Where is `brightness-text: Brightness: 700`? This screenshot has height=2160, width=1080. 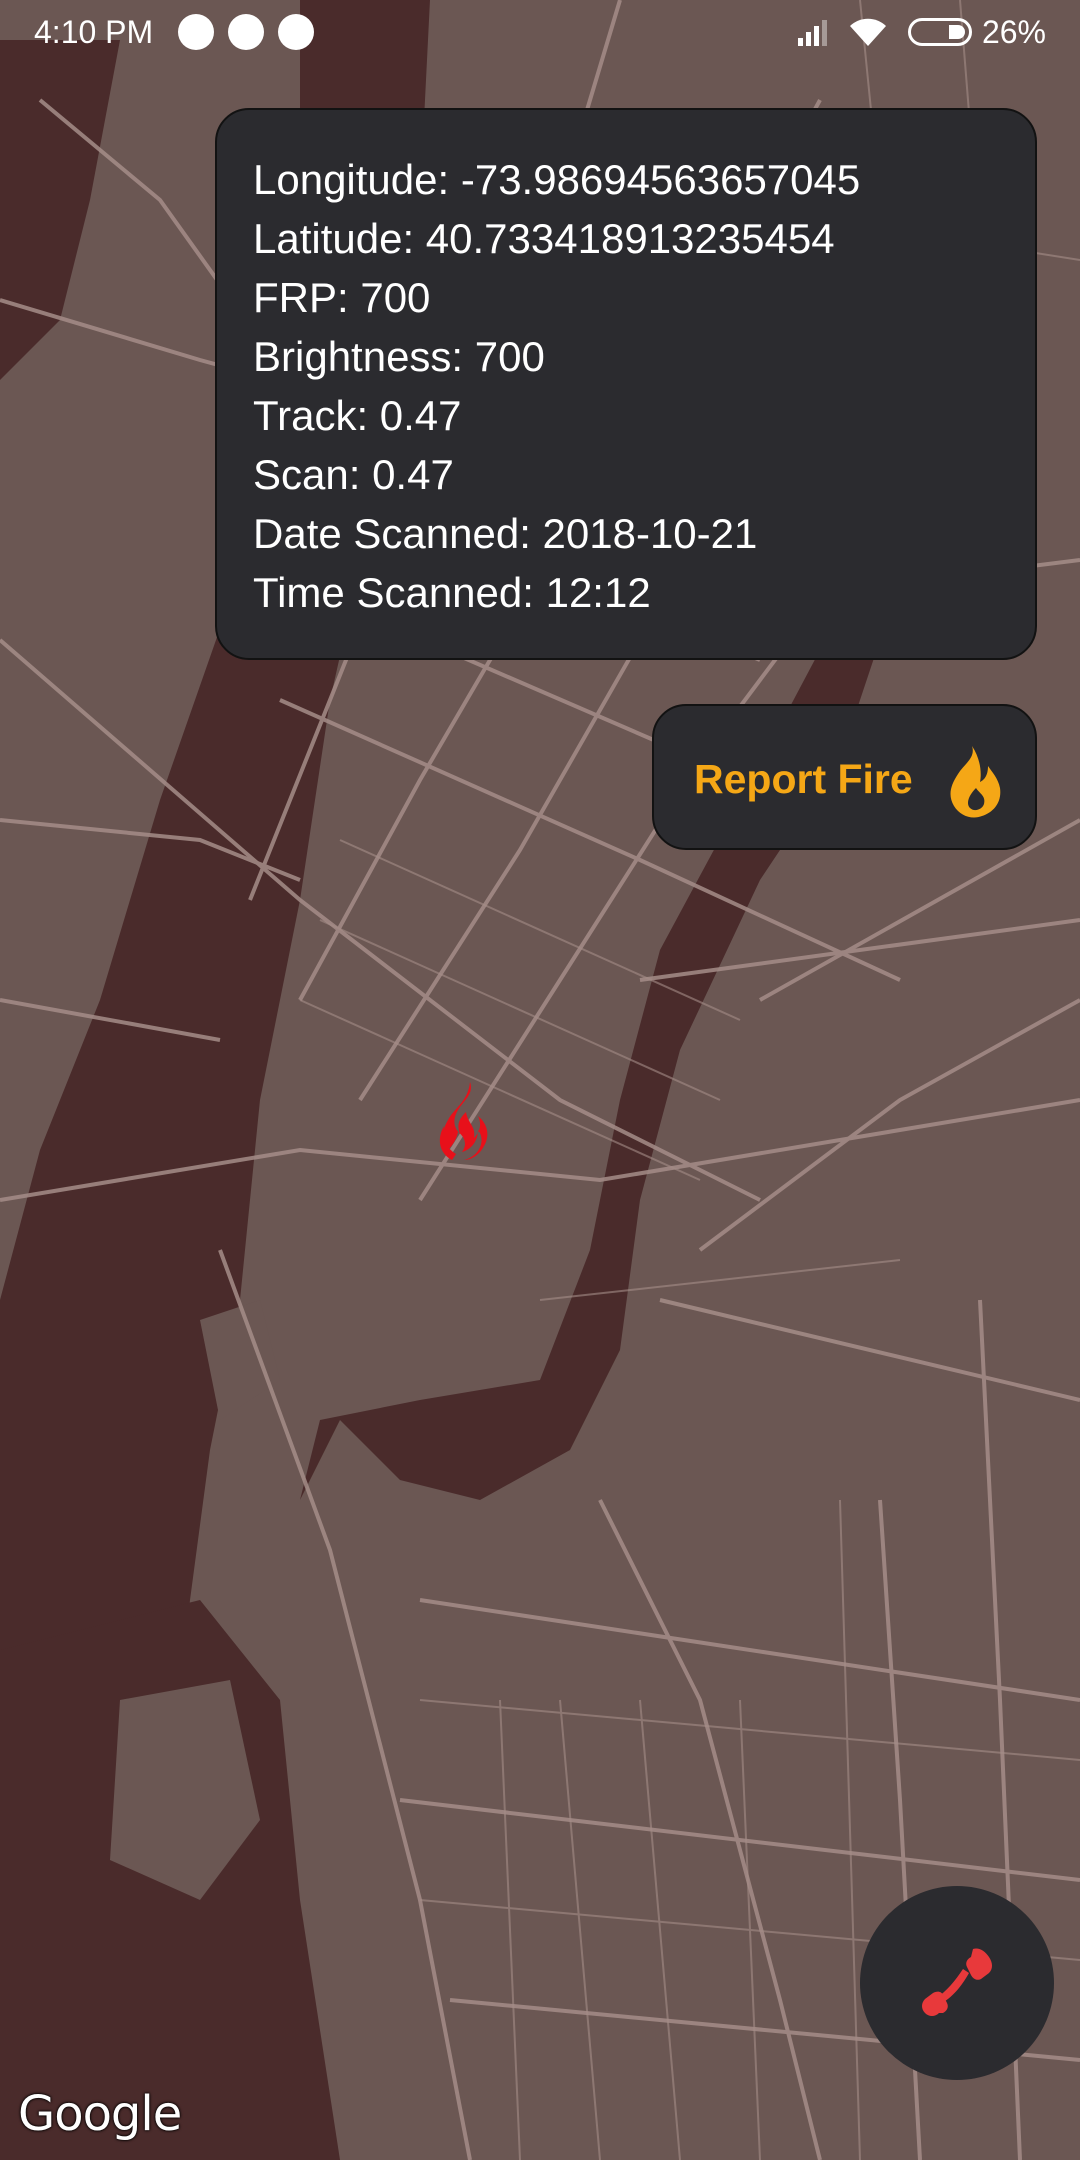 brightness-text: Brightness: 700 is located at coordinates (399, 356).